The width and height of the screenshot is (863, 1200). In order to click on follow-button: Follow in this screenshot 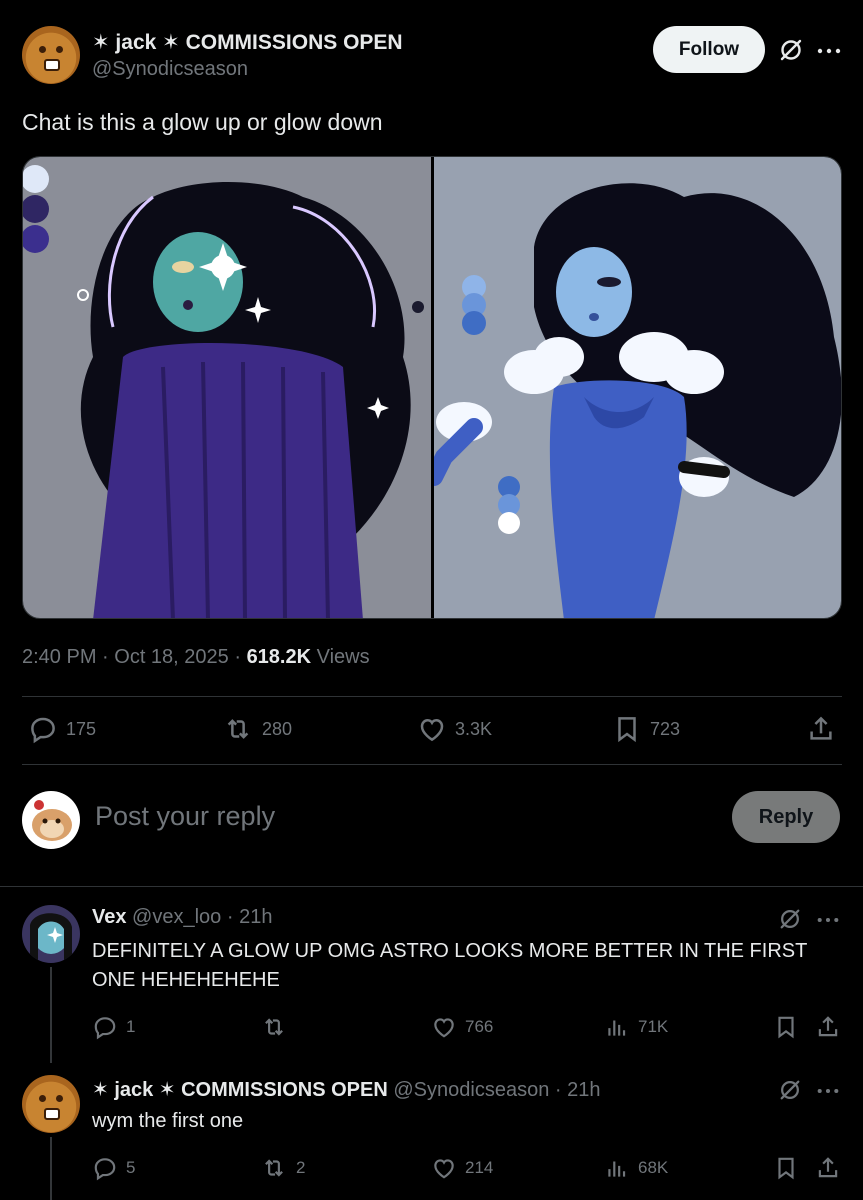, I will do `click(709, 49)`.